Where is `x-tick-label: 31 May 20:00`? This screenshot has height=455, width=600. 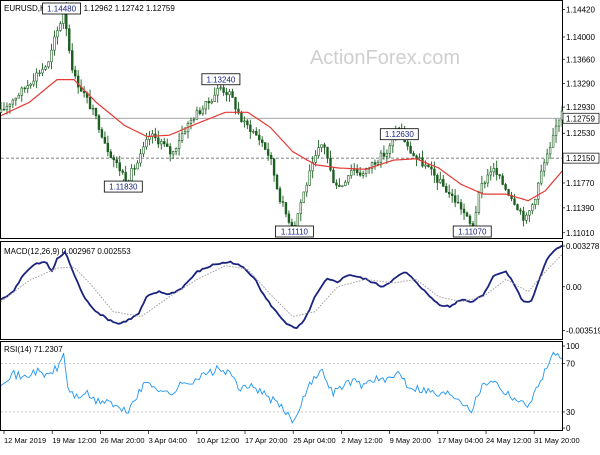
x-tick-label: 31 May 20:00 is located at coordinates (556, 440).